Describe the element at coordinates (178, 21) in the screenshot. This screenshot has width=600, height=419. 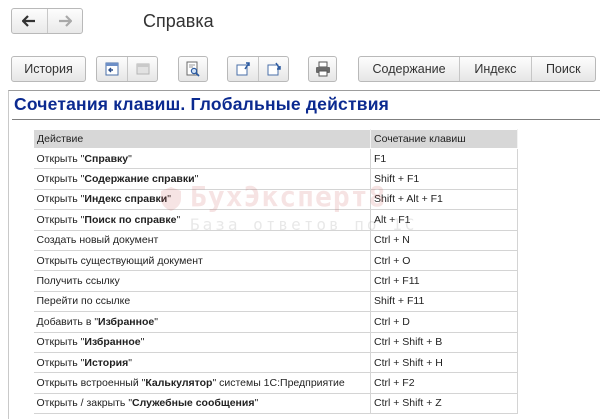
I see `window-title: Справка` at that location.